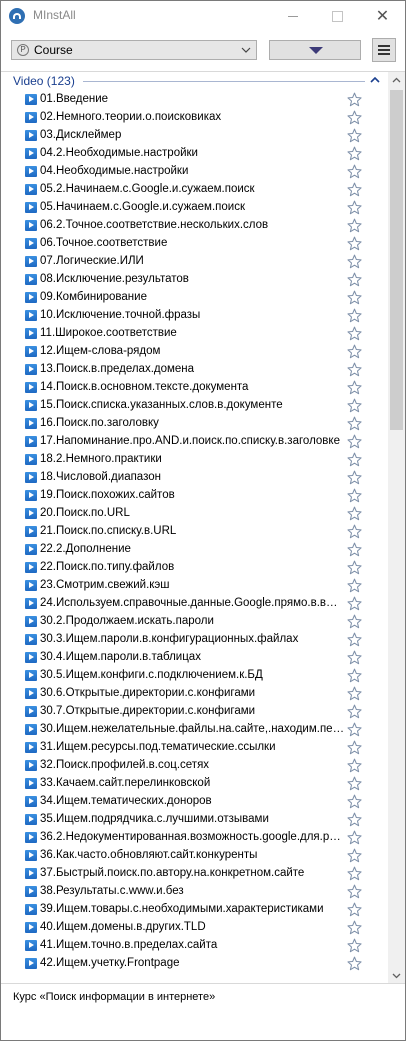  What do you see at coordinates (194, 550) in the screenshot?
I see `video-list-item: 22.2.Дополнение` at bounding box center [194, 550].